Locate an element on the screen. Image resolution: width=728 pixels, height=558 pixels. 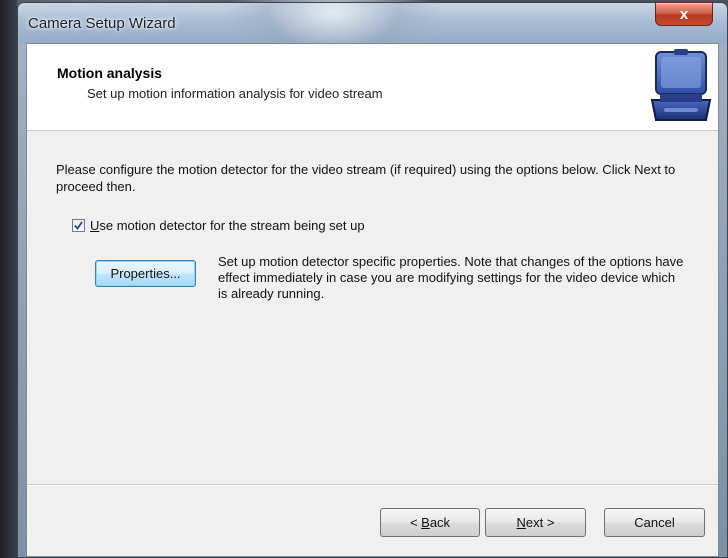
page-title: Motion analysis is located at coordinates (110, 73).